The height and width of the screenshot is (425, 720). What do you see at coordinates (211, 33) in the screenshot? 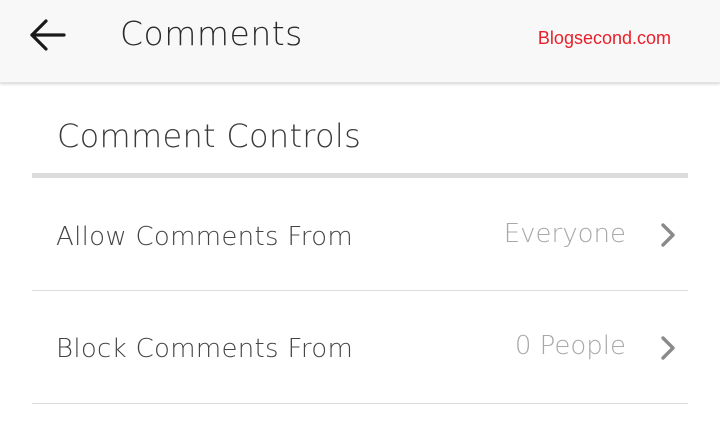
I see `page-title: Comments` at bounding box center [211, 33].